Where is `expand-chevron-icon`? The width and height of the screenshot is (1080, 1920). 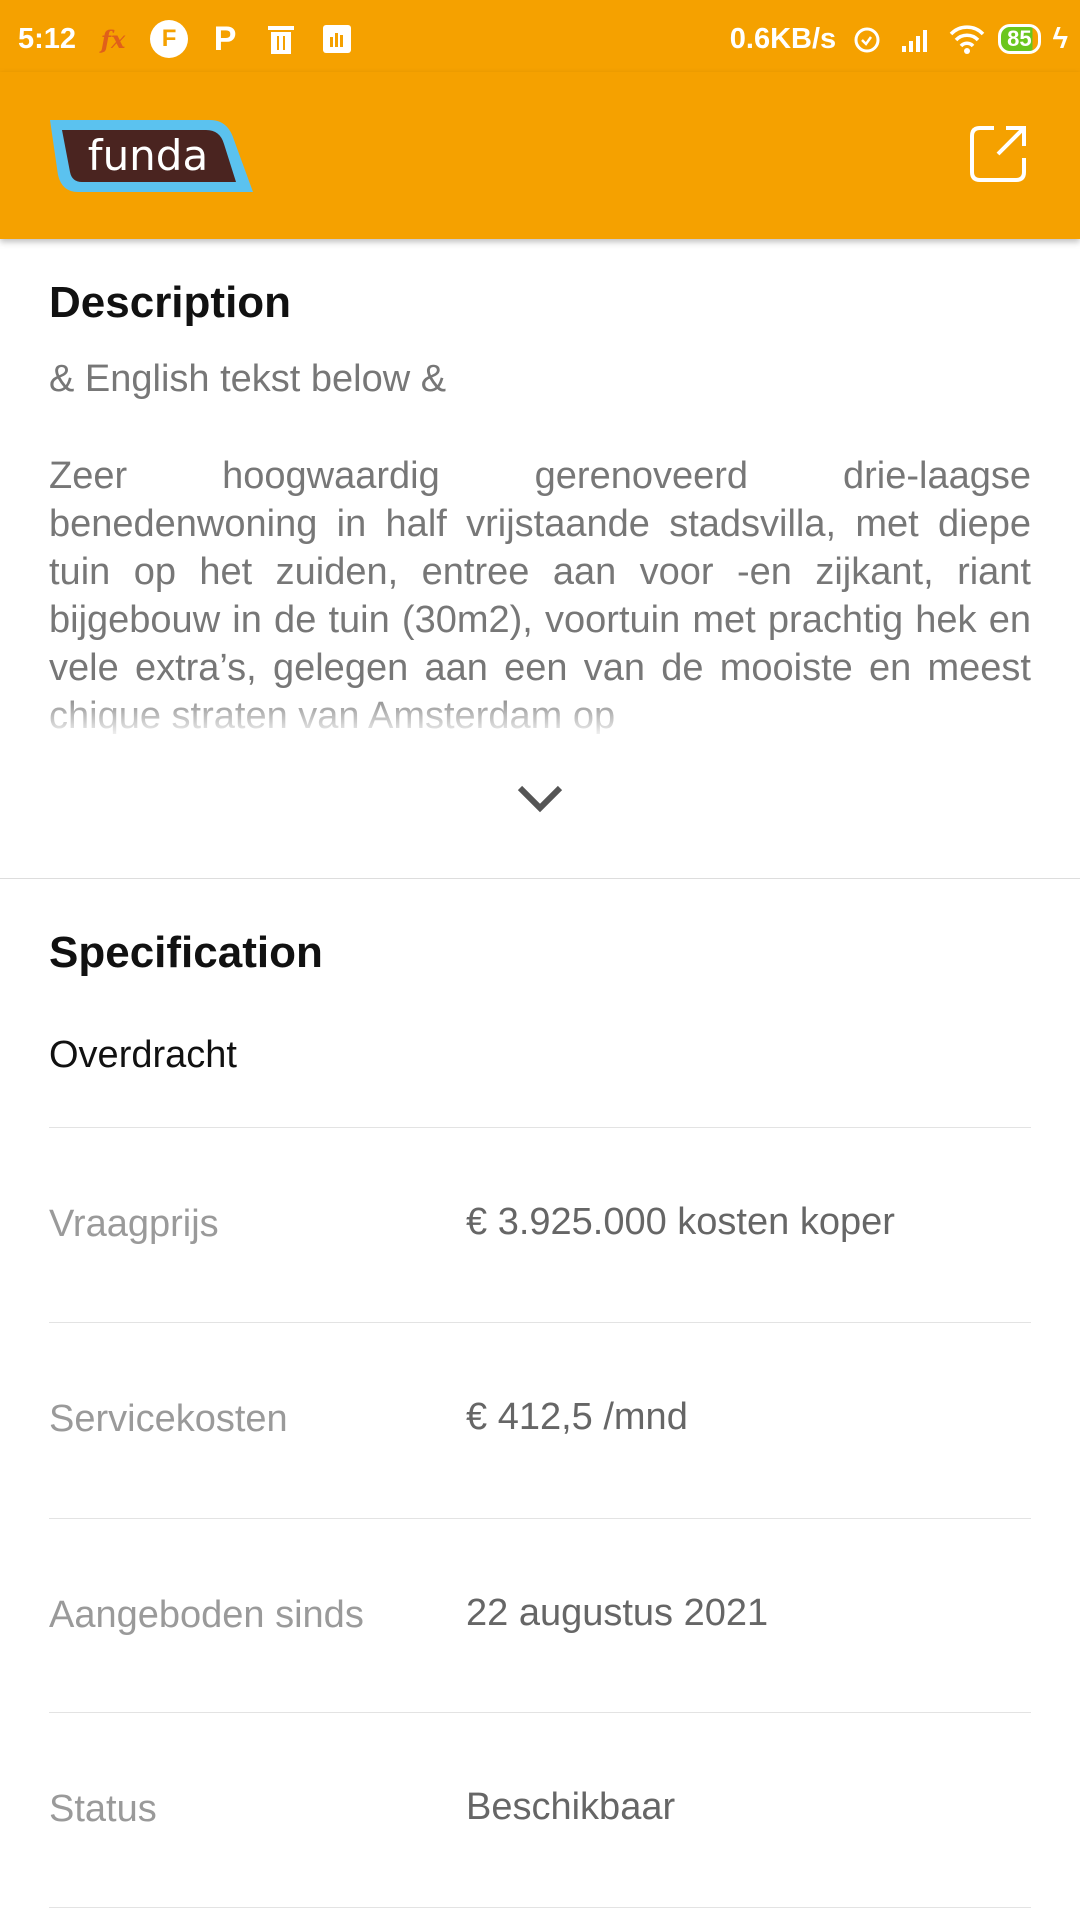
expand-chevron-icon is located at coordinates (540, 798).